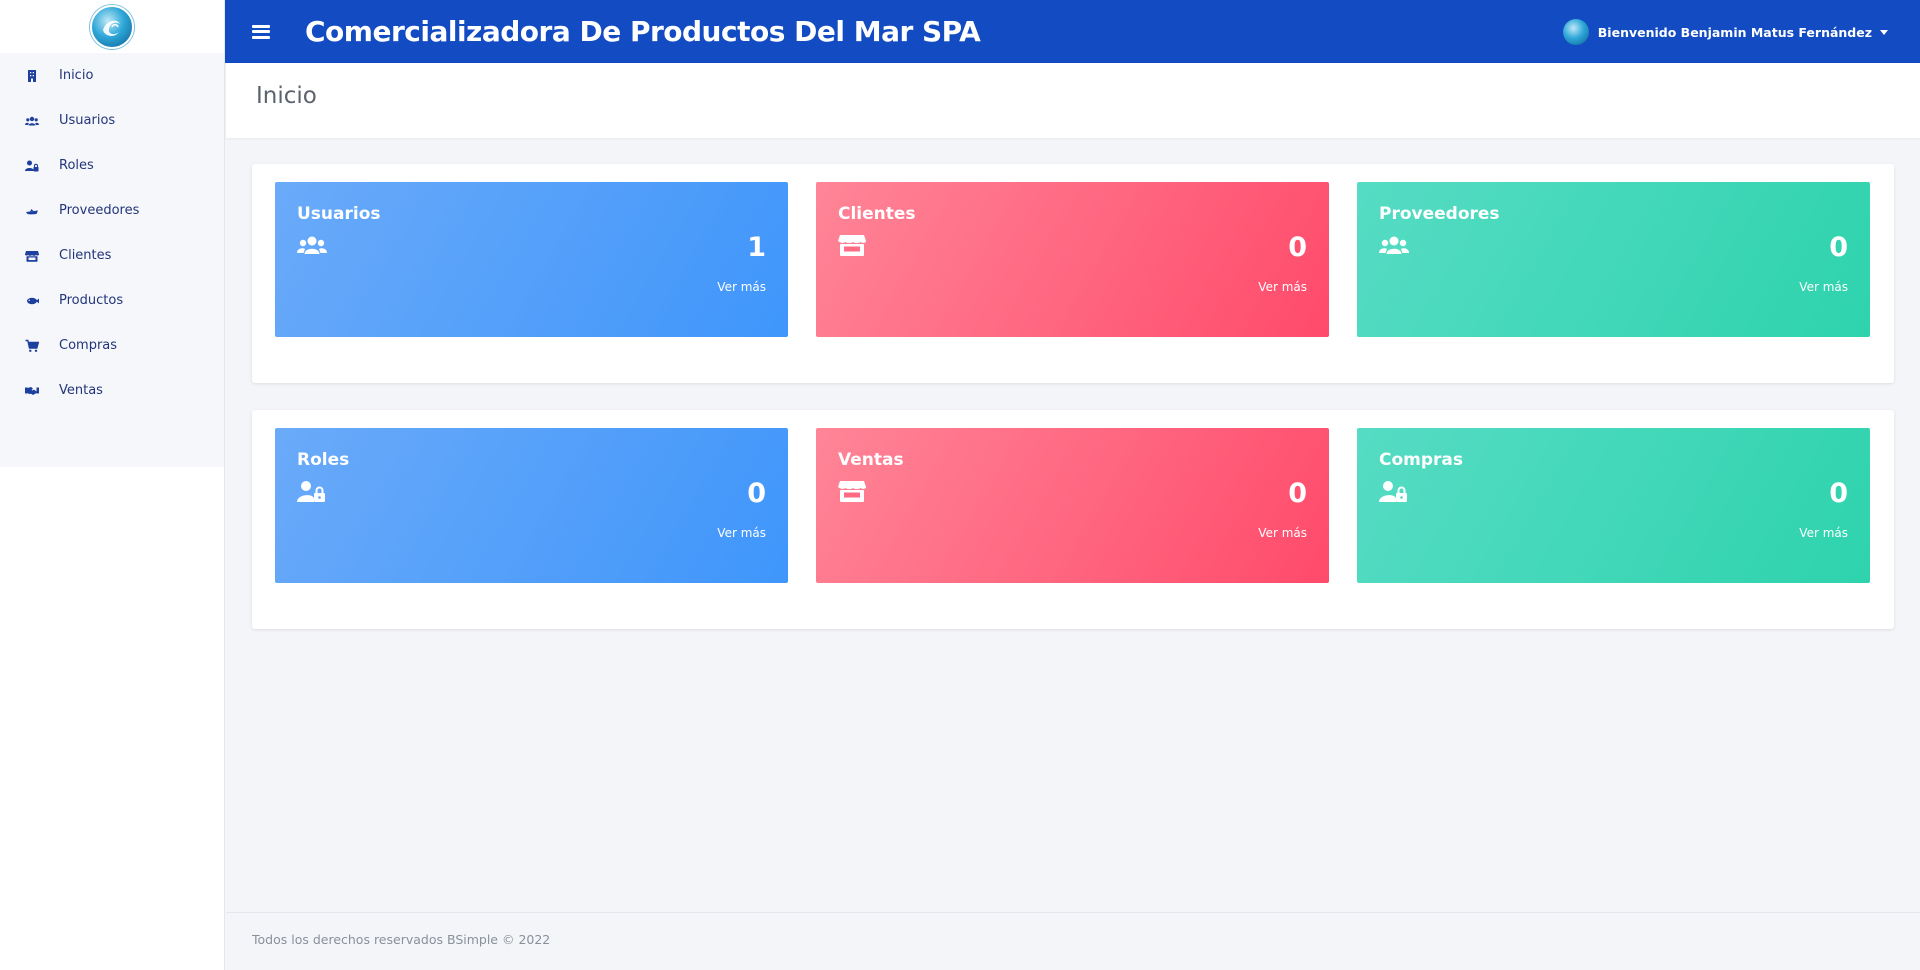 The image size is (1920, 970). What do you see at coordinates (91, 300) in the screenshot?
I see `sidebar-item-label: Productos` at bounding box center [91, 300].